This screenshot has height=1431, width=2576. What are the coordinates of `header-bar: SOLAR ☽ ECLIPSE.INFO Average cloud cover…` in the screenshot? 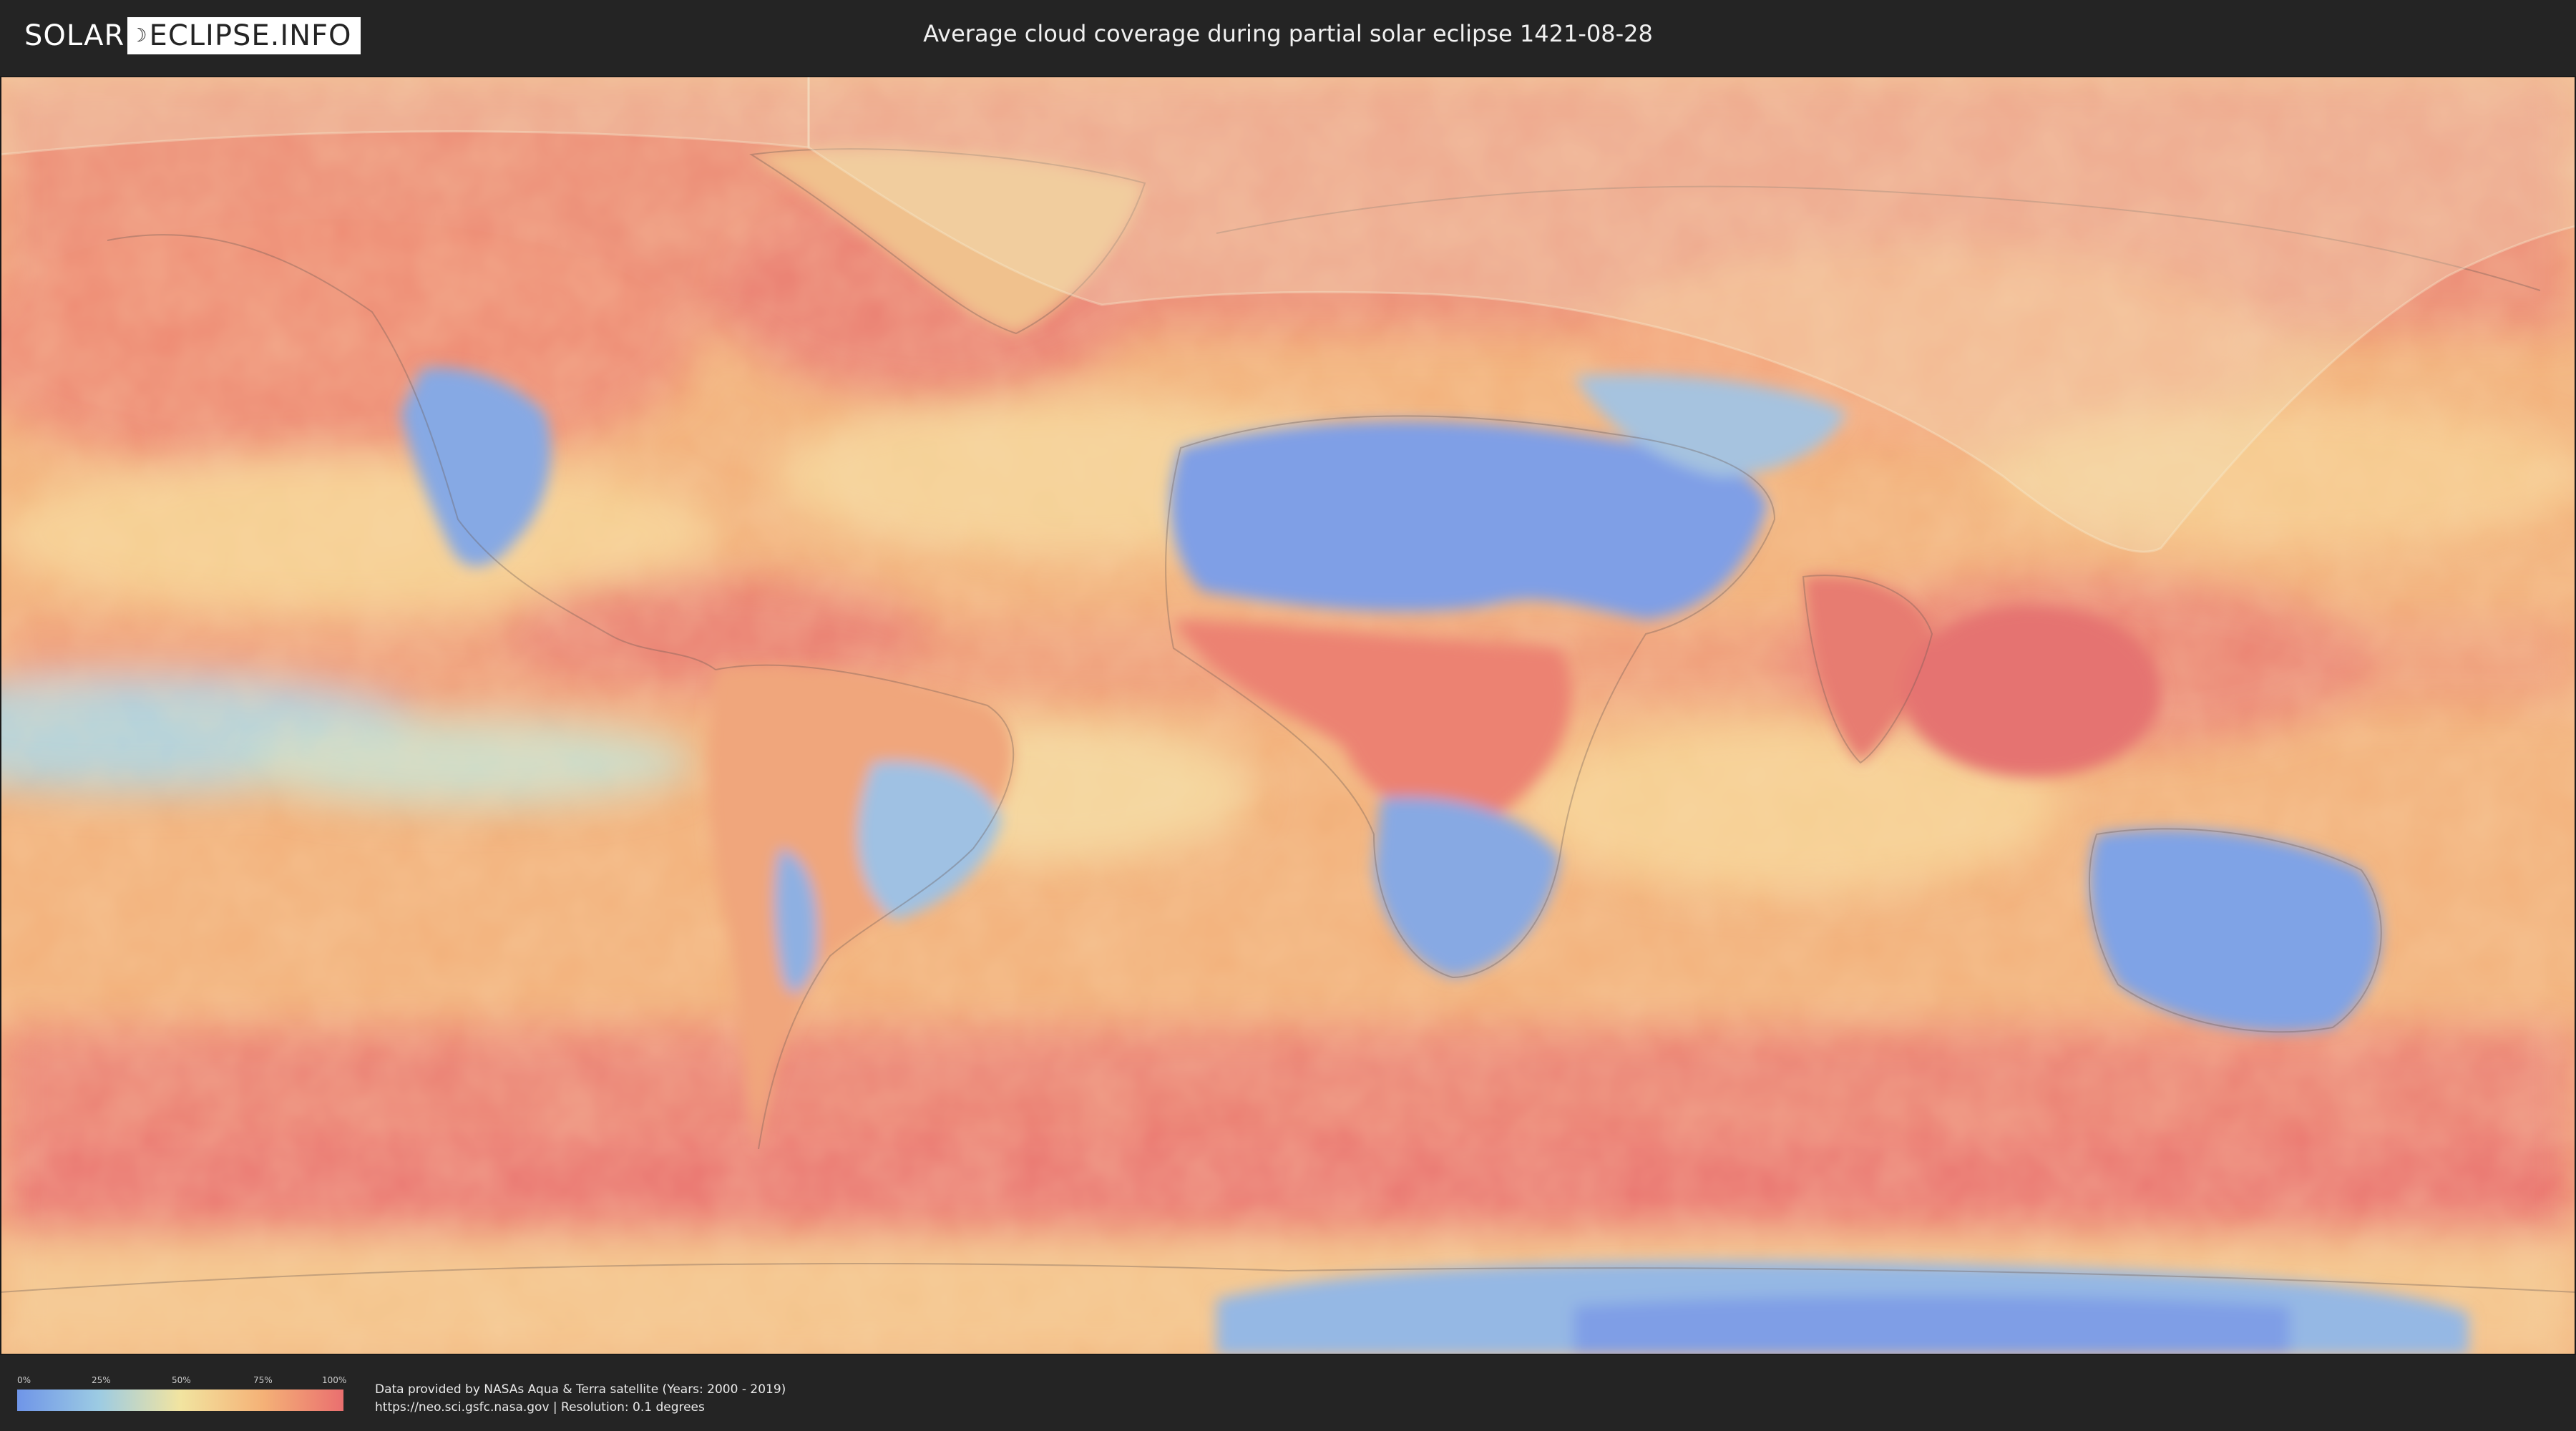 It's located at (1288, 36).